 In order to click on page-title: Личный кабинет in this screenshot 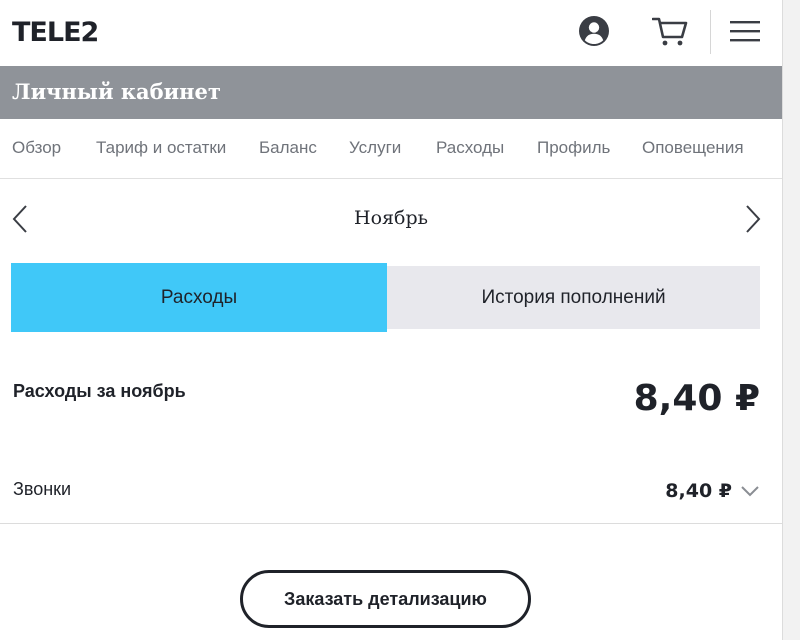, I will do `click(116, 91)`.